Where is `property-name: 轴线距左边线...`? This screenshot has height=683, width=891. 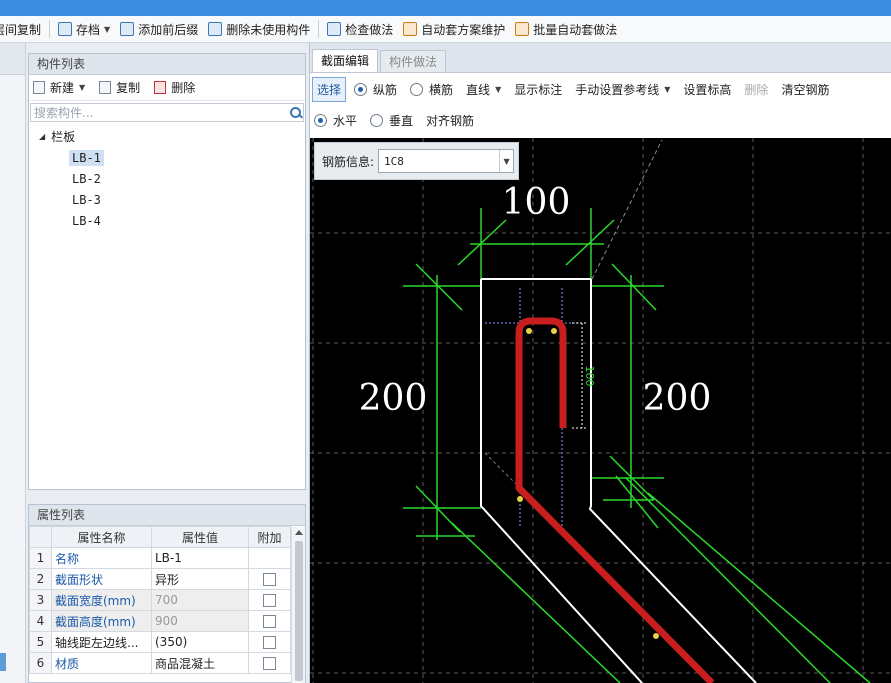
property-name: 轴线距左边线... is located at coordinates (101, 642).